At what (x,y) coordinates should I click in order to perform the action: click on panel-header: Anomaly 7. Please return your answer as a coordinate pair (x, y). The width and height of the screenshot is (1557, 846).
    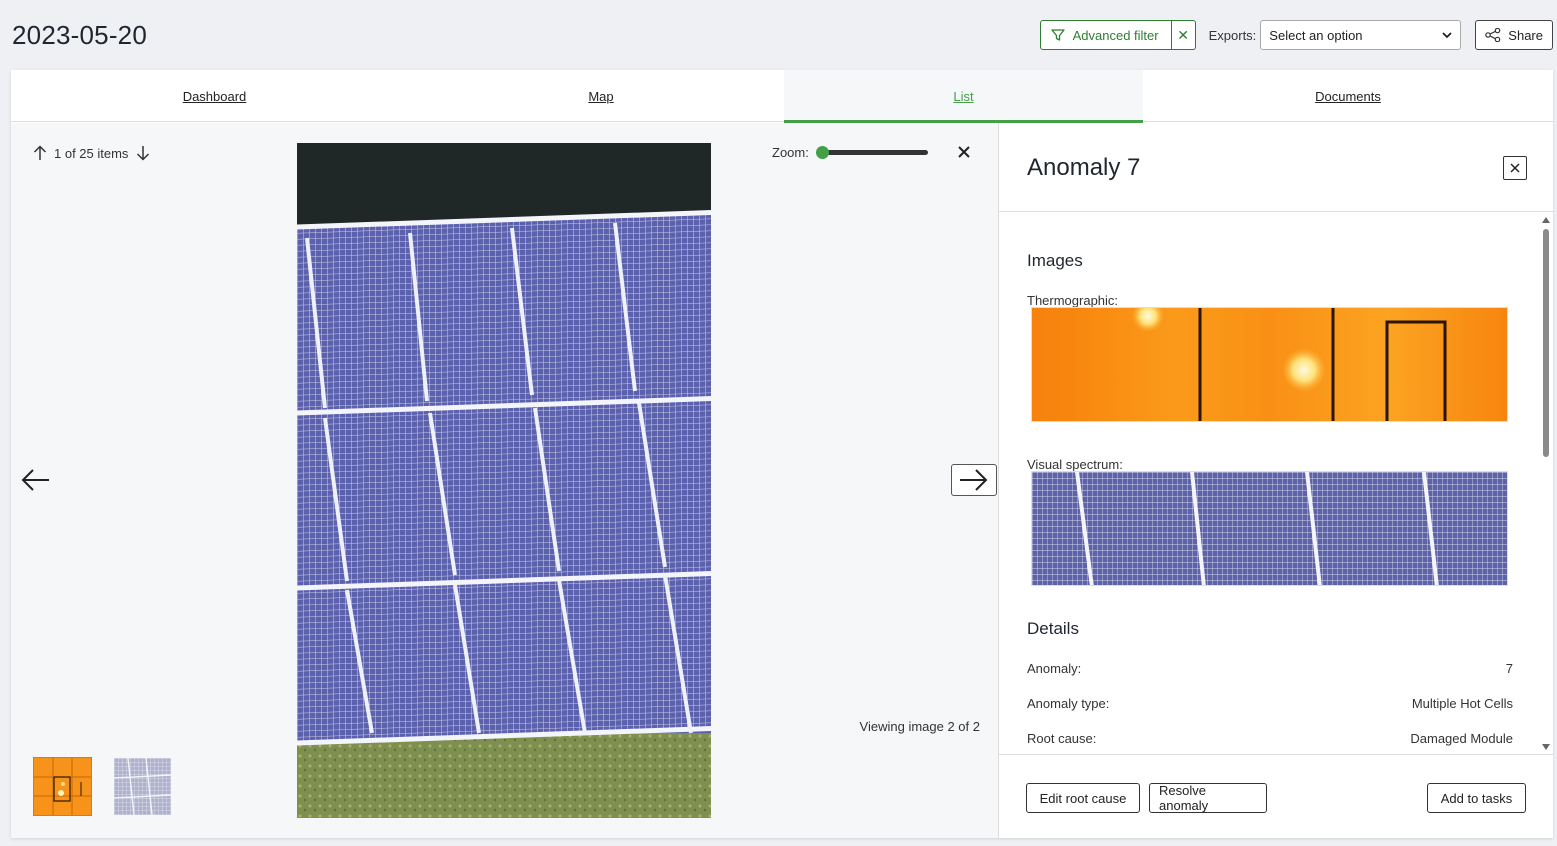
    Looking at the image, I should click on (1276, 167).